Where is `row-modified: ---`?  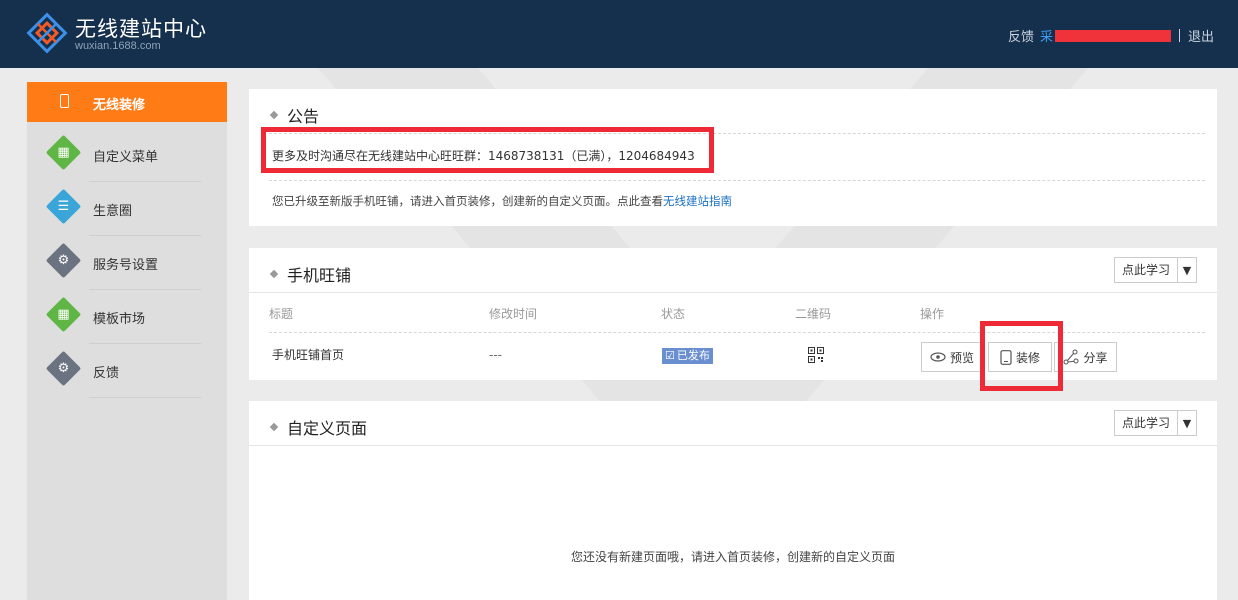 row-modified: --- is located at coordinates (495, 355).